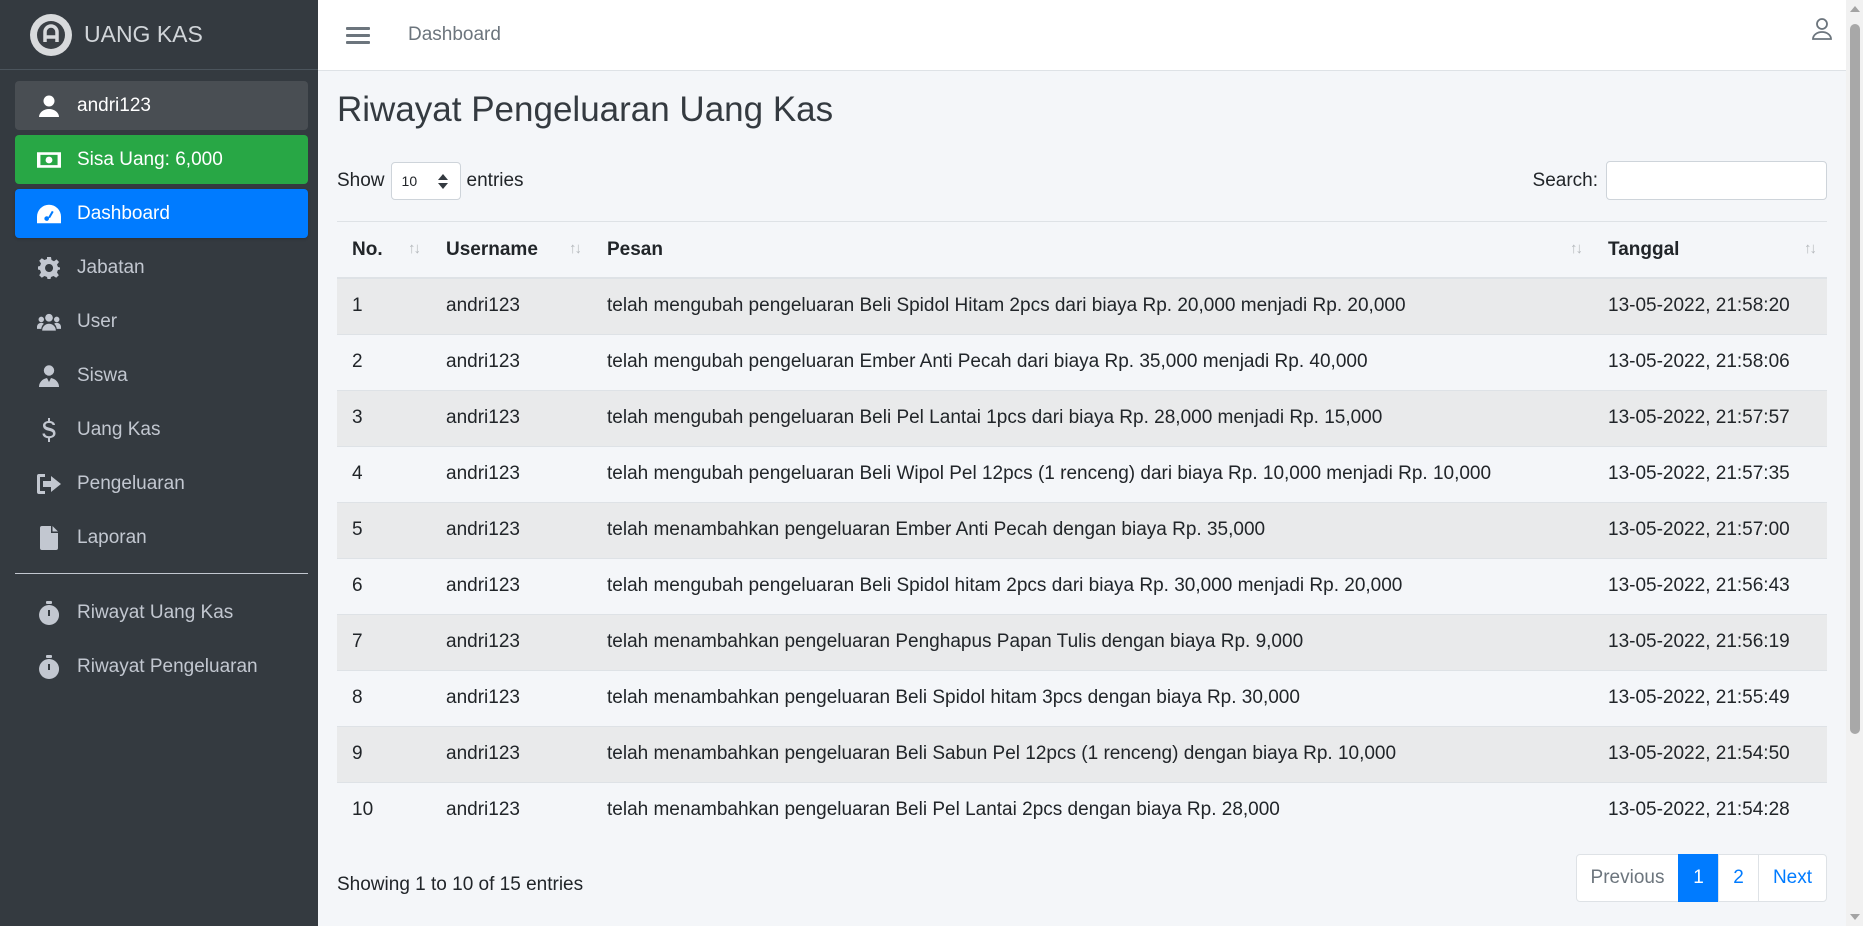  I want to click on scroll-up-arrow-icon, so click(1855, 9).